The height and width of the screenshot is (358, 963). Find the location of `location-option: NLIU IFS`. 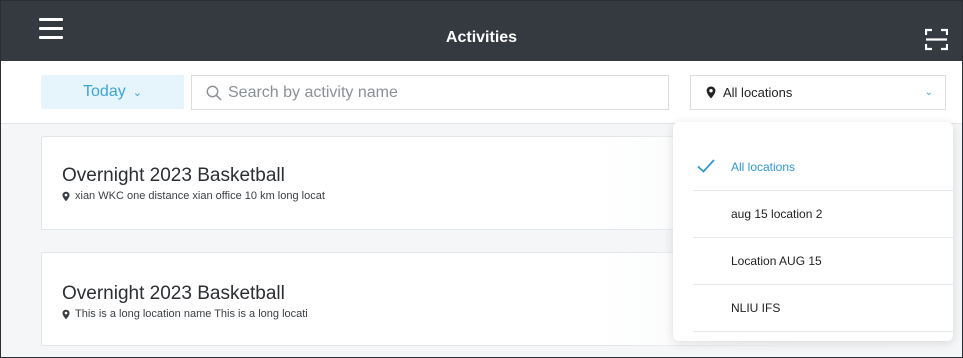

location-option: NLIU IFS is located at coordinates (823, 308).